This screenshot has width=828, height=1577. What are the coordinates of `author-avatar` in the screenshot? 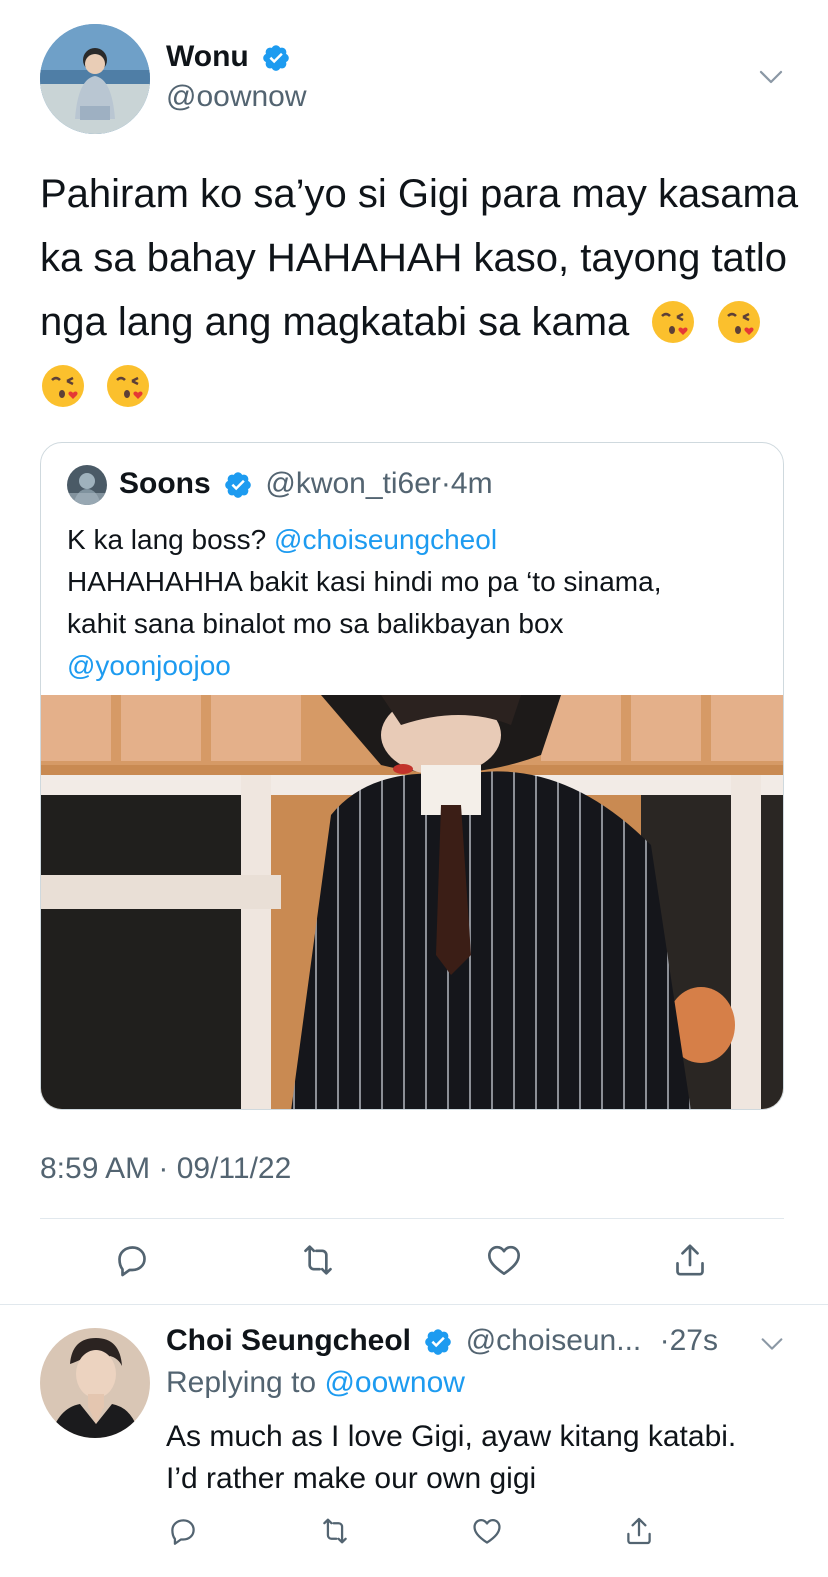 It's located at (95, 79).